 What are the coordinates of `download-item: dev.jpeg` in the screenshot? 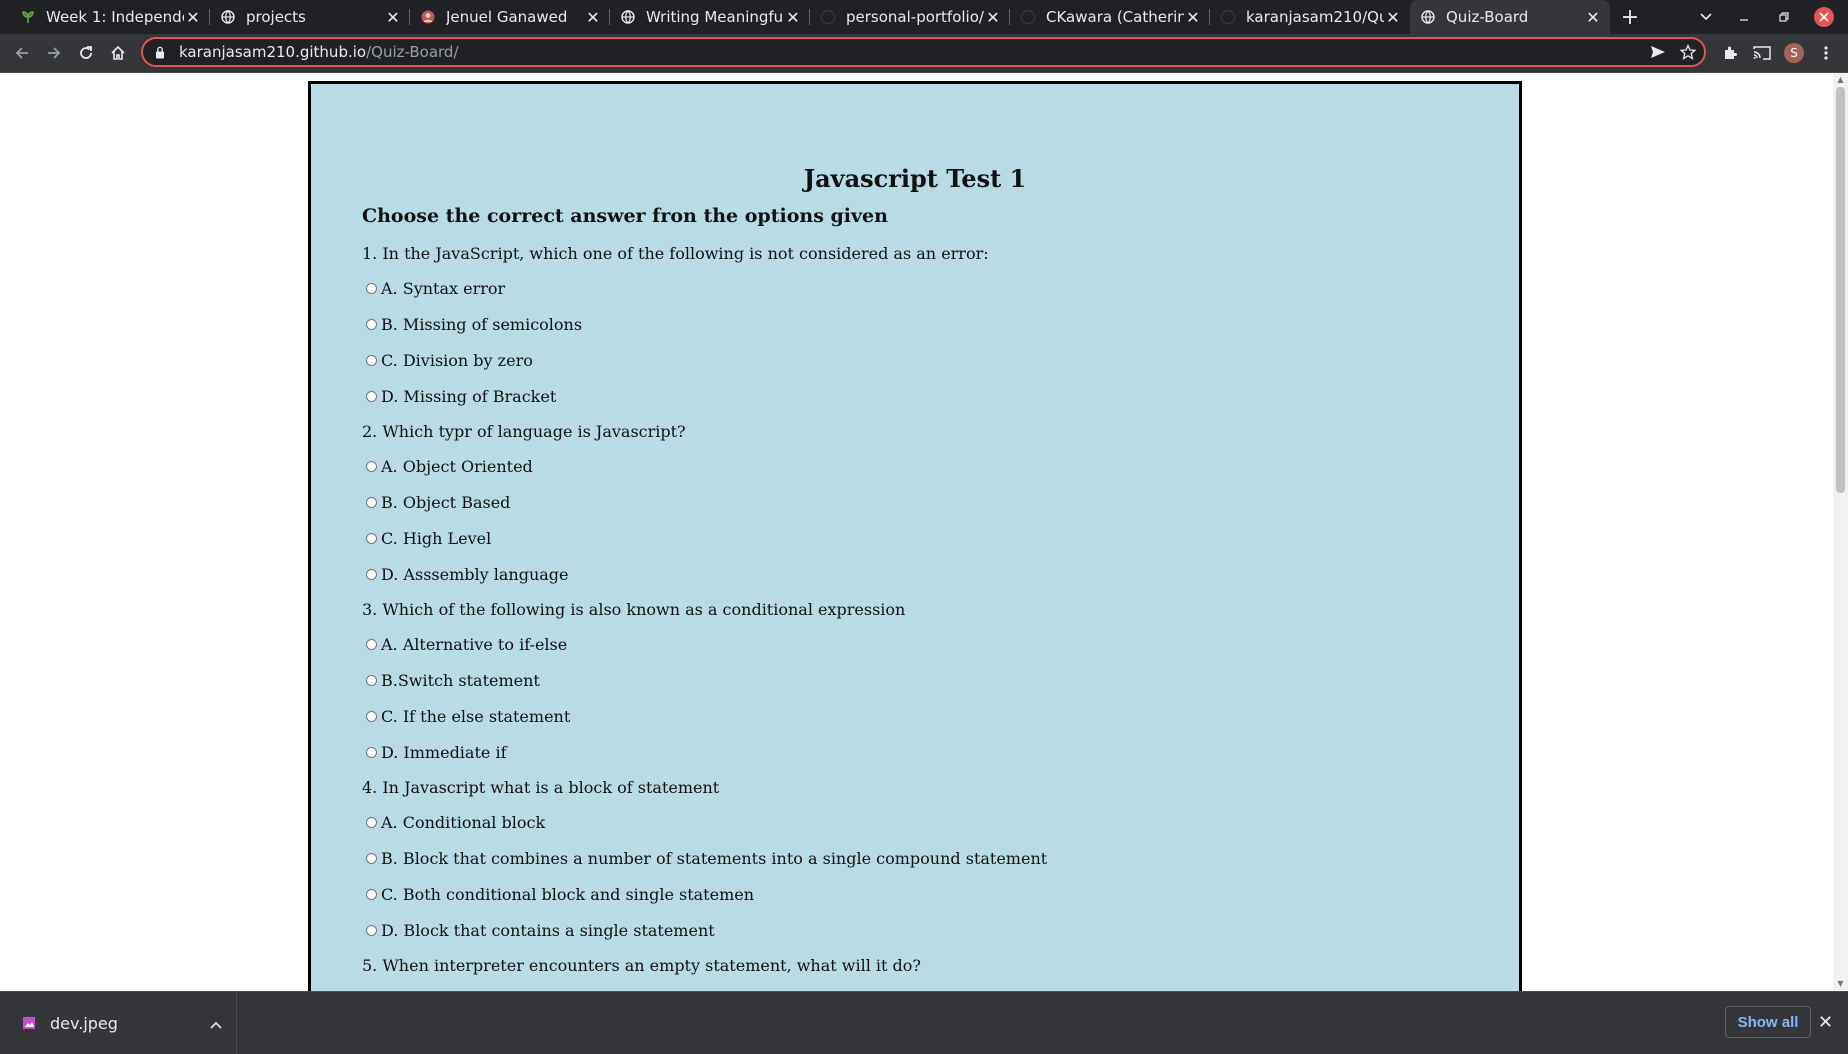 It's located at (118, 1023).